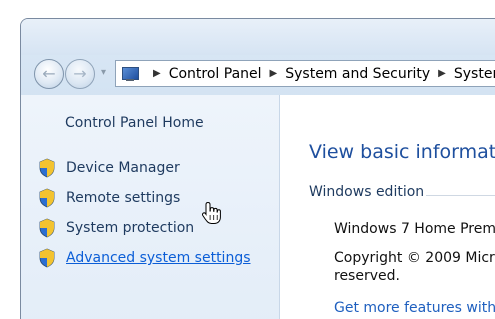  I want to click on copyright-text: Copyright © 2009 Micros, so click(414, 258).